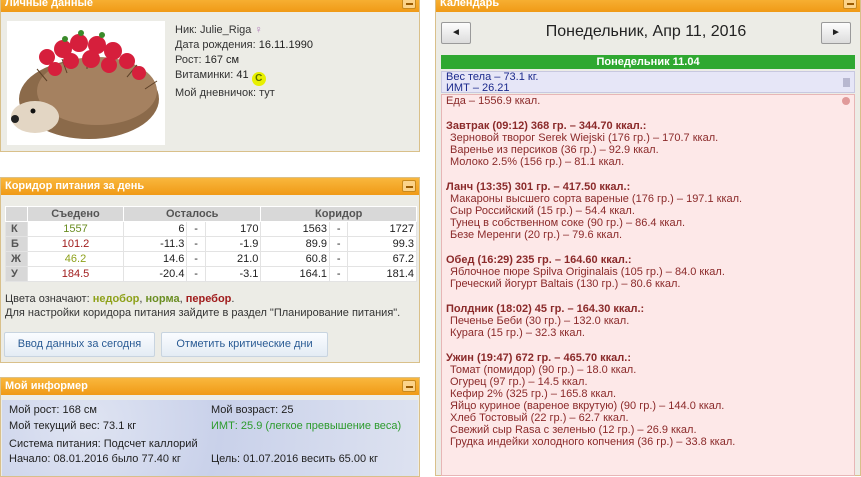  Describe the element at coordinates (95, 459) in the screenshot. I see `informer-start: Начало: 08.01.2016 было 77.40 кг` at that location.